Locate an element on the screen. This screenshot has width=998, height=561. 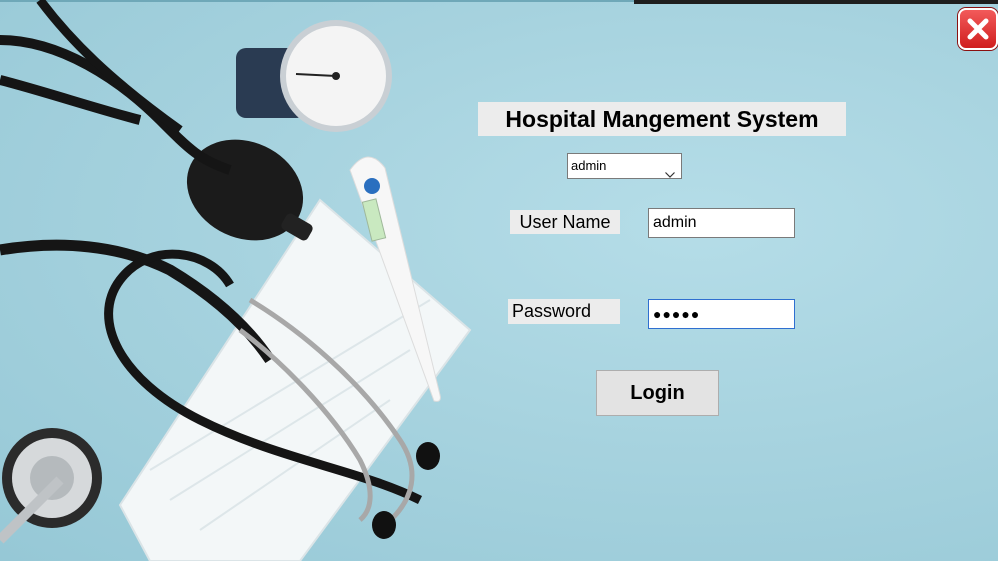
role-select: admin is located at coordinates (624, 166).